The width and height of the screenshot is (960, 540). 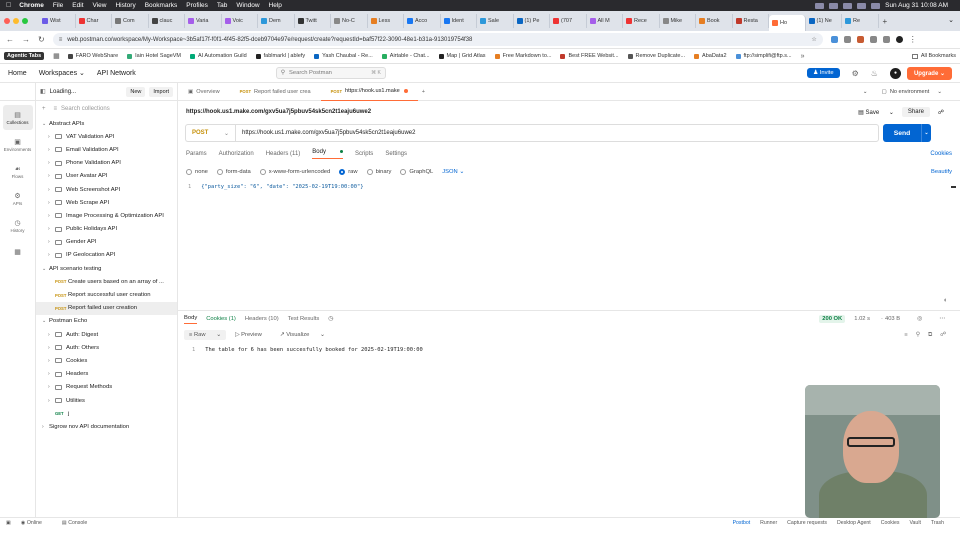 What do you see at coordinates (890, 523) in the screenshot?
I see `footer-cookies-button: Cookies` at bounding box center [890, 523].